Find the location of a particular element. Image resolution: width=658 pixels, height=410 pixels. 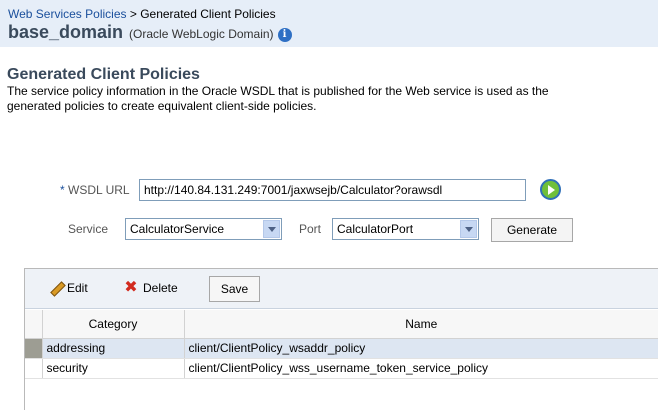

table-header-row: Category Name is located at coordinates (341, 324).